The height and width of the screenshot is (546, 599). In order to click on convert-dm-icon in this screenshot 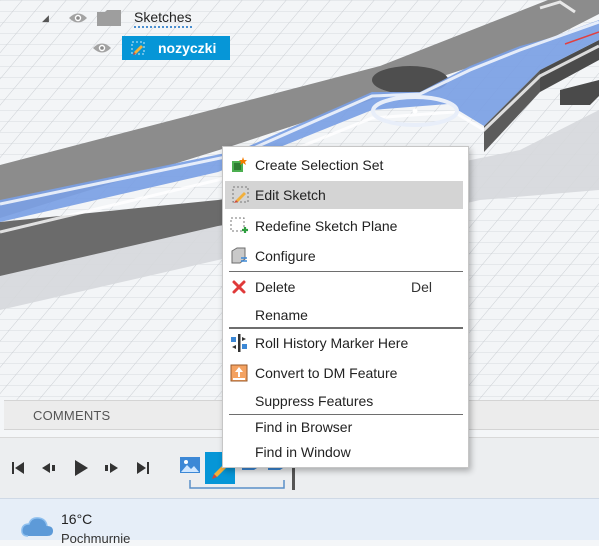, I will do `click(239, 373)`.